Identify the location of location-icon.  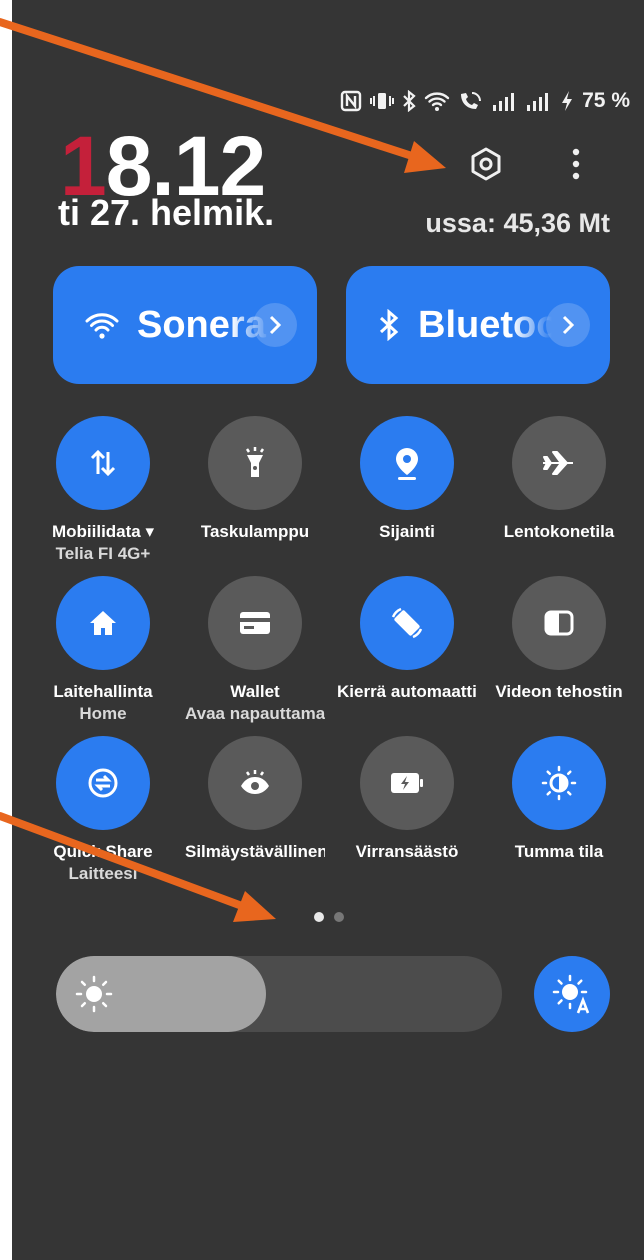
(407, 464).